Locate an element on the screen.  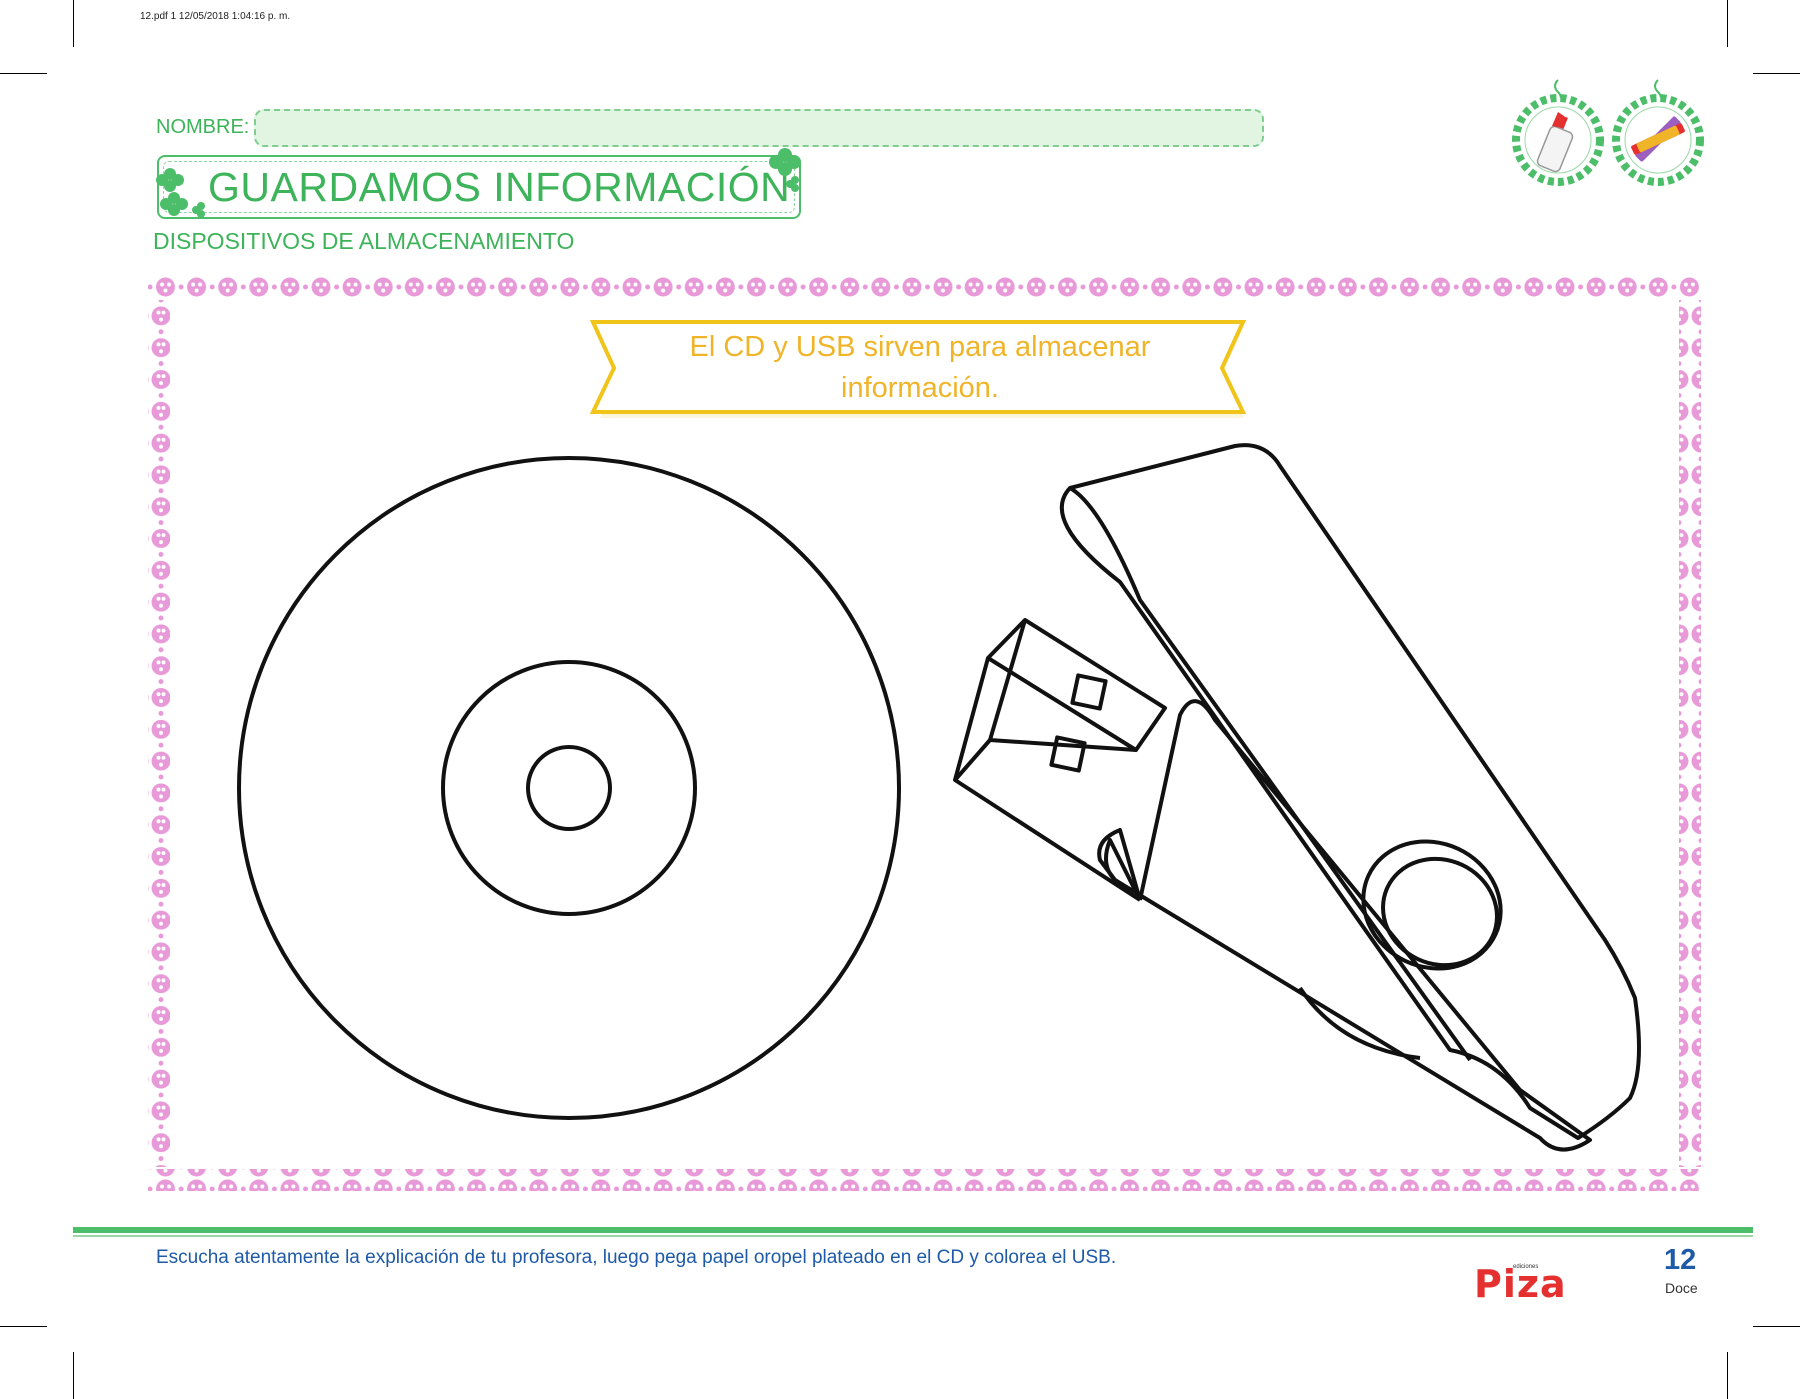
glue-bottle-icon is located at coordinates (1558, 132).